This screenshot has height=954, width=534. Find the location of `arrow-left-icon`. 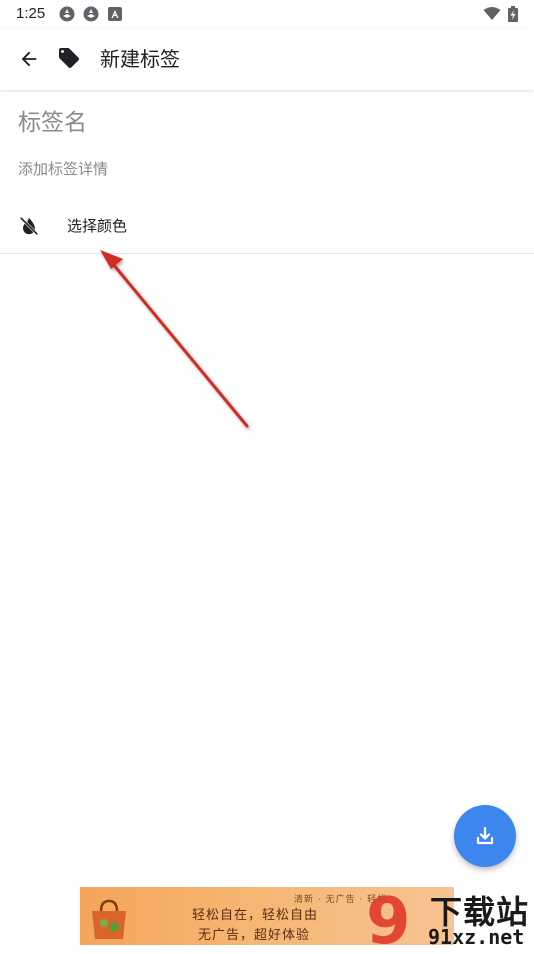

arrow-left-icon is located at coordinates (29, 59).